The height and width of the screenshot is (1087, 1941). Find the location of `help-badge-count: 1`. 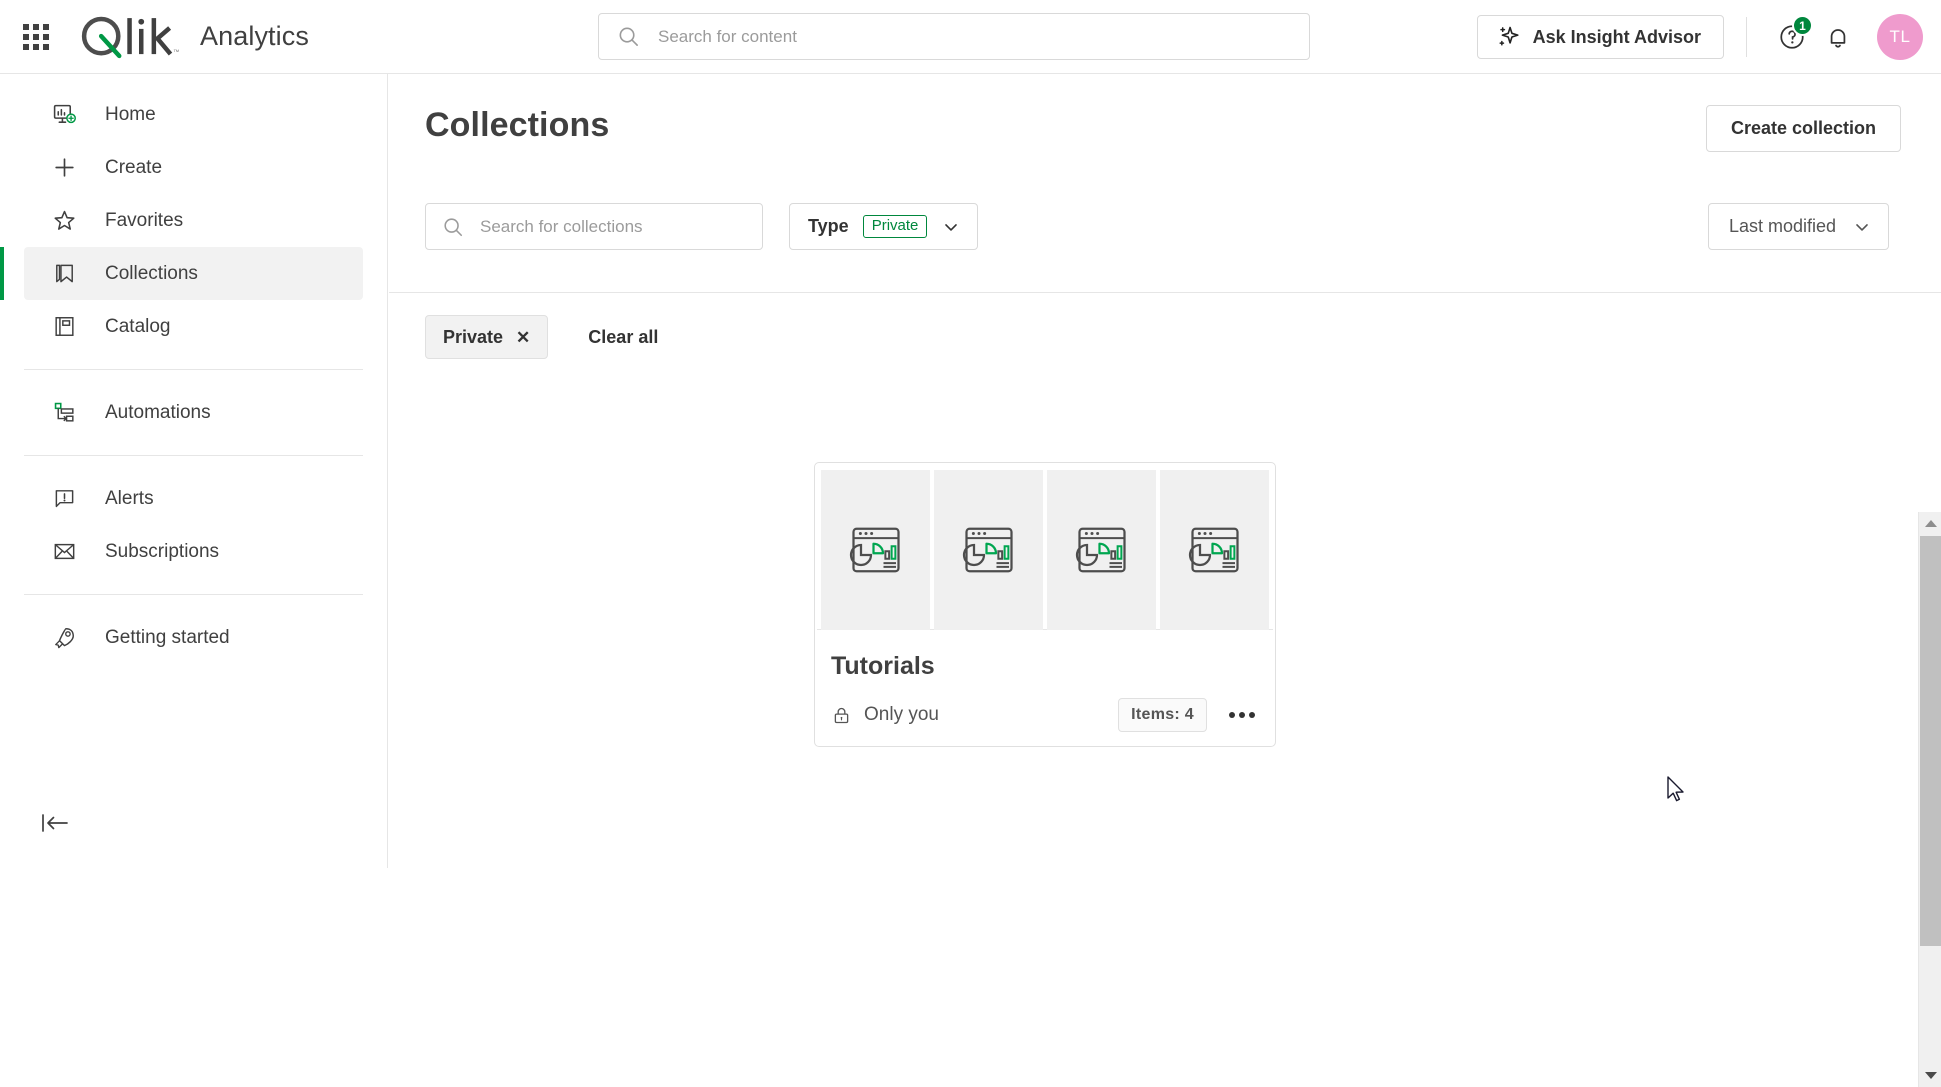

help-badge-count: 1 is located at coordinates (1802, 25).